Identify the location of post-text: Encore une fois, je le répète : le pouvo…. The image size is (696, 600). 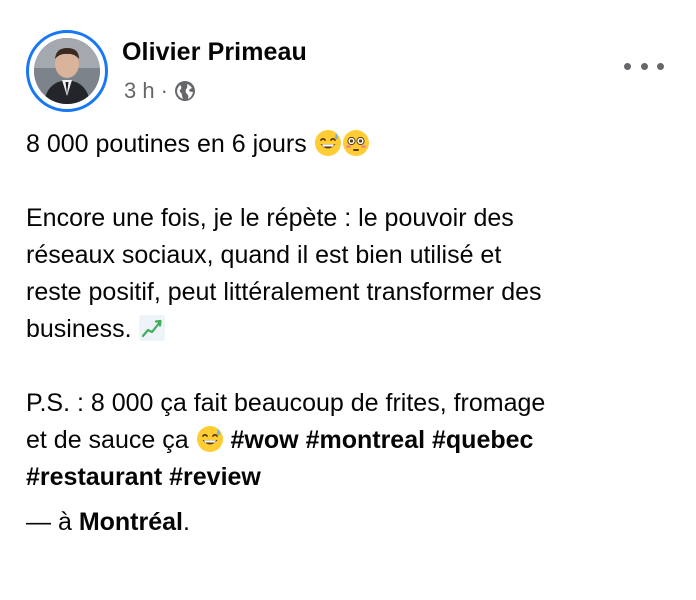
(270, 218).